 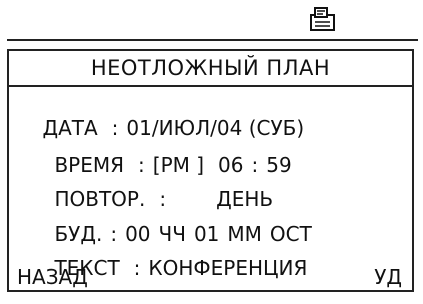 I want to click on text-value: КОНФЕРЕНЦИЯ, so click(x=227, y=268).